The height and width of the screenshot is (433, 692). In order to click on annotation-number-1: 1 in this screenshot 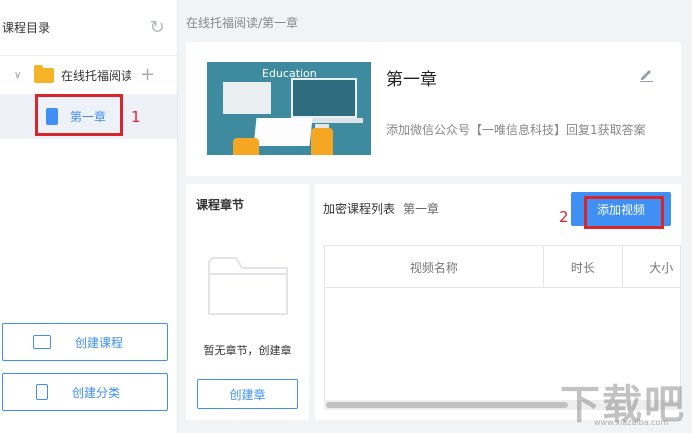, I will do `click(136, 117)`.